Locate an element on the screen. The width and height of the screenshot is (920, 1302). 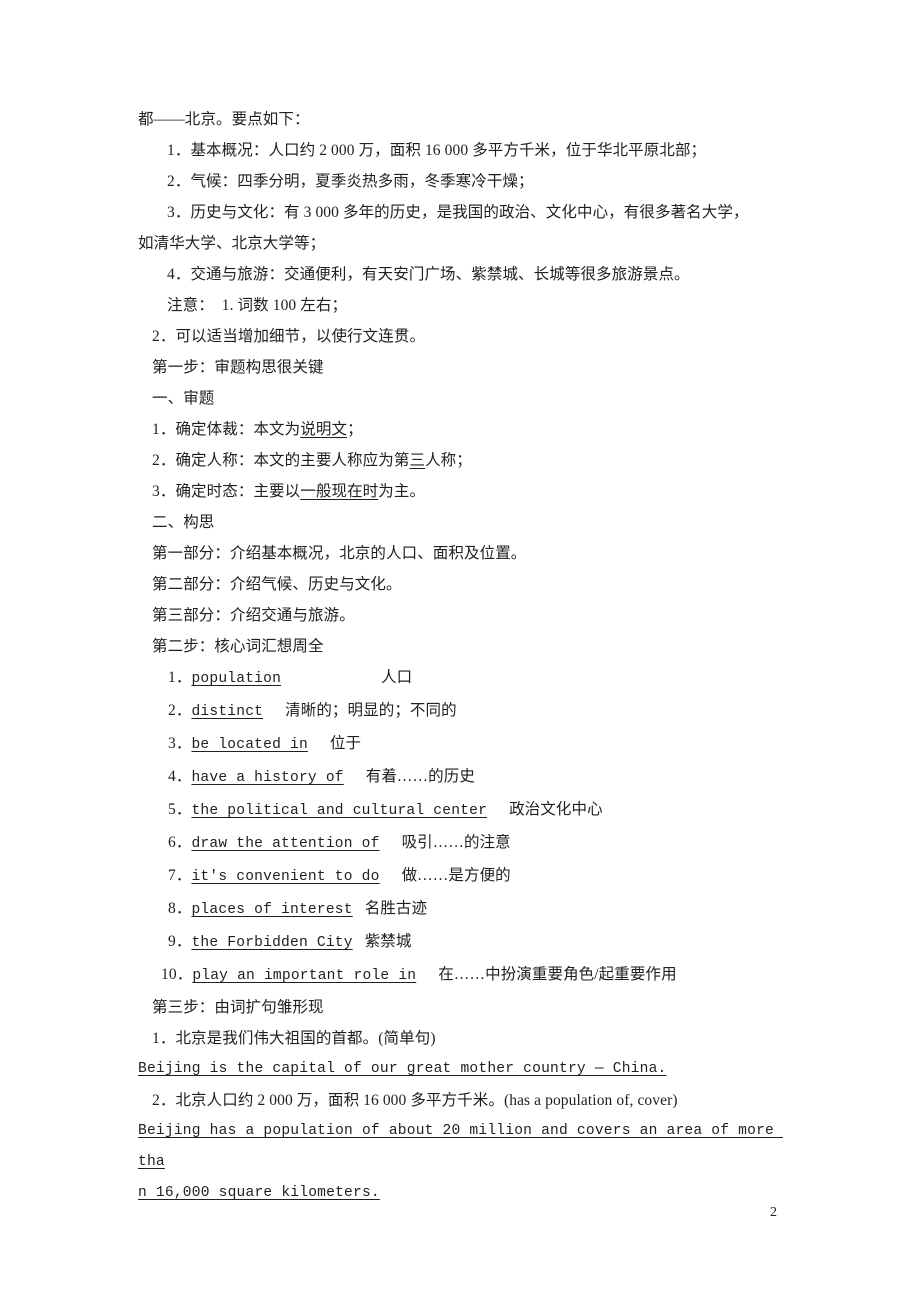
vocab-english: population is located at coordinates (236, 679).